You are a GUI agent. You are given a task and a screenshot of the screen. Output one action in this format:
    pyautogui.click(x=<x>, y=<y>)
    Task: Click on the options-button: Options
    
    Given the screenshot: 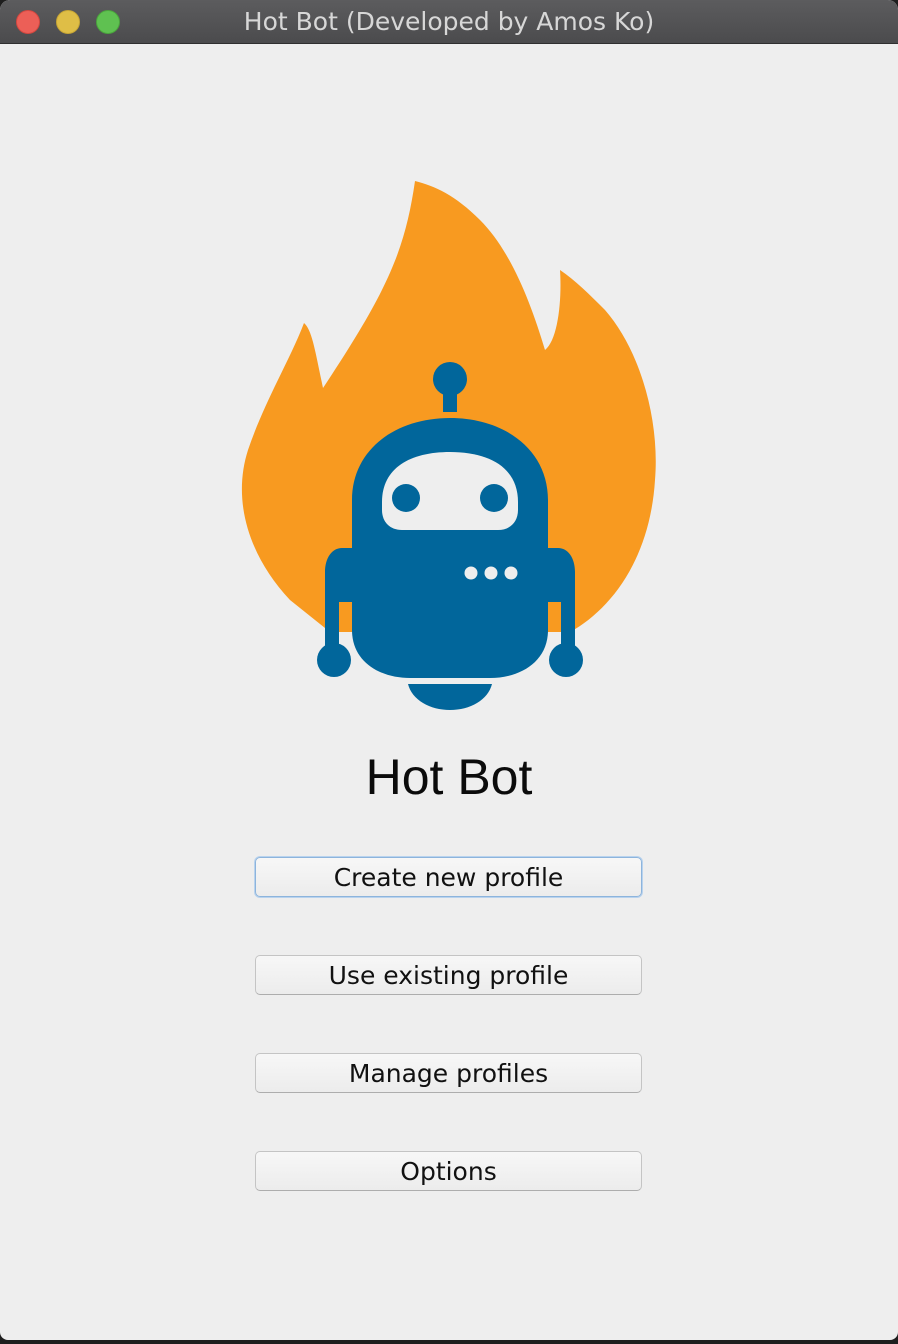 What is the action you would take?
    pyautogui.click(x=448, y=1171)
    